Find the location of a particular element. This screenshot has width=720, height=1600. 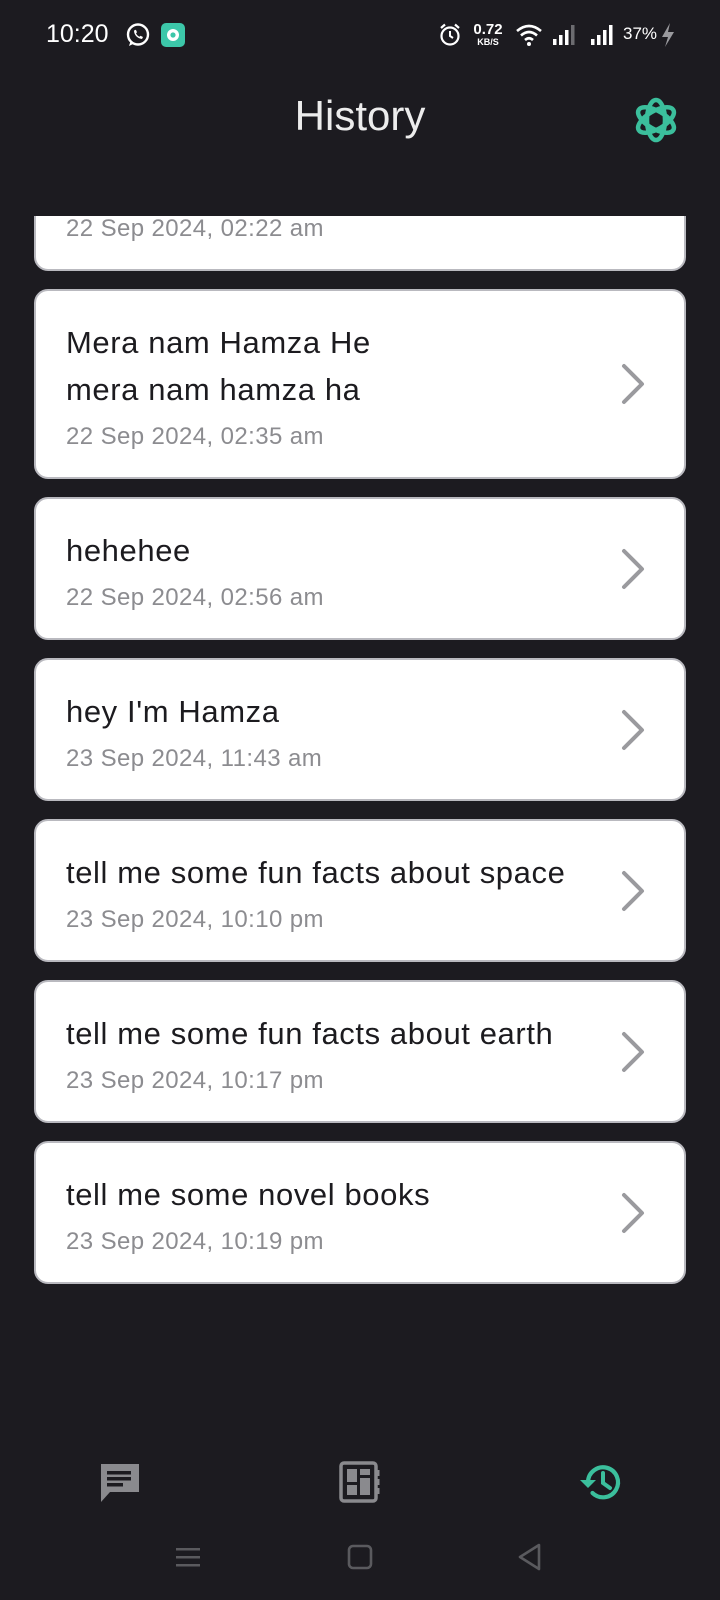

home-icon is located at coordinates (360, 1559).